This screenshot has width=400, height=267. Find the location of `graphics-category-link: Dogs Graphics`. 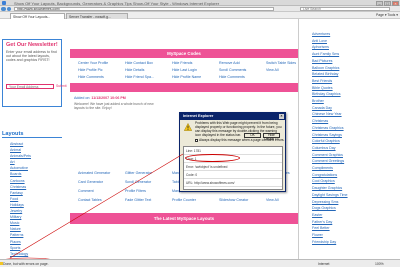

graphics-category-link: Dogs Graphics is located at coordinates (330, 208).